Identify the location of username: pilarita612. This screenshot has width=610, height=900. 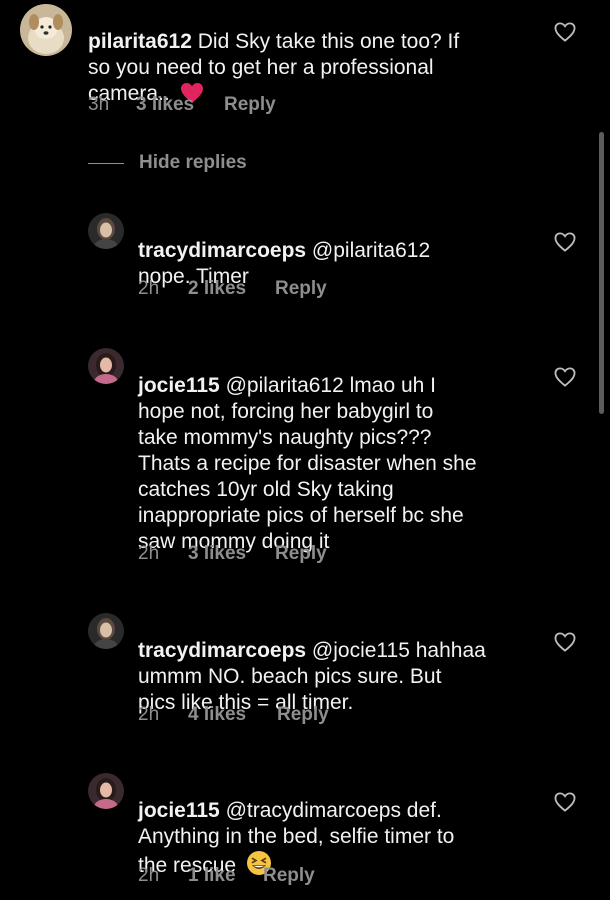
(140, 41).